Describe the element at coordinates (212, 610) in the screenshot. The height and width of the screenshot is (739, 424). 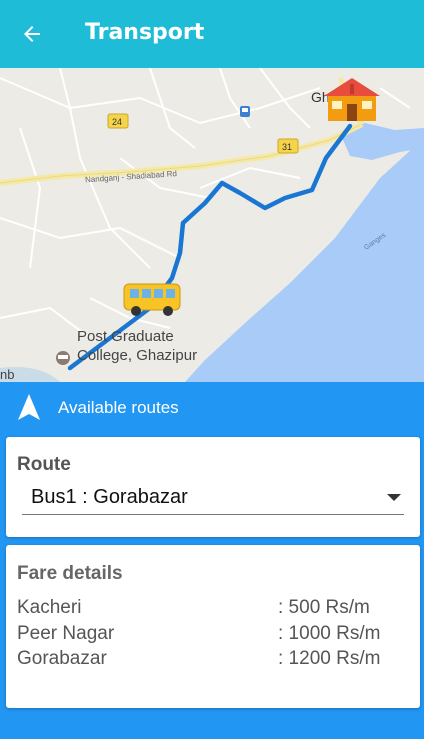
I see `fare-row: Kacheri : 500 Rs/m` at that location.